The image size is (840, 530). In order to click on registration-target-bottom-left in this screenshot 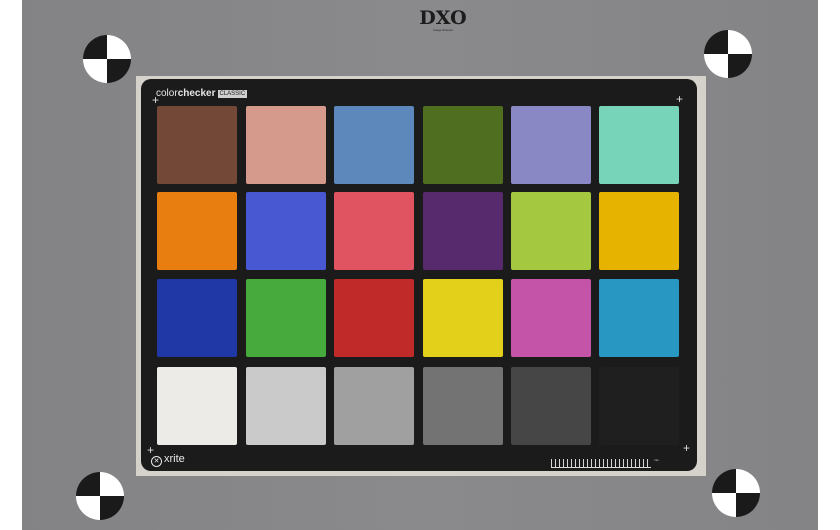, I will do `click(100, 496)`.